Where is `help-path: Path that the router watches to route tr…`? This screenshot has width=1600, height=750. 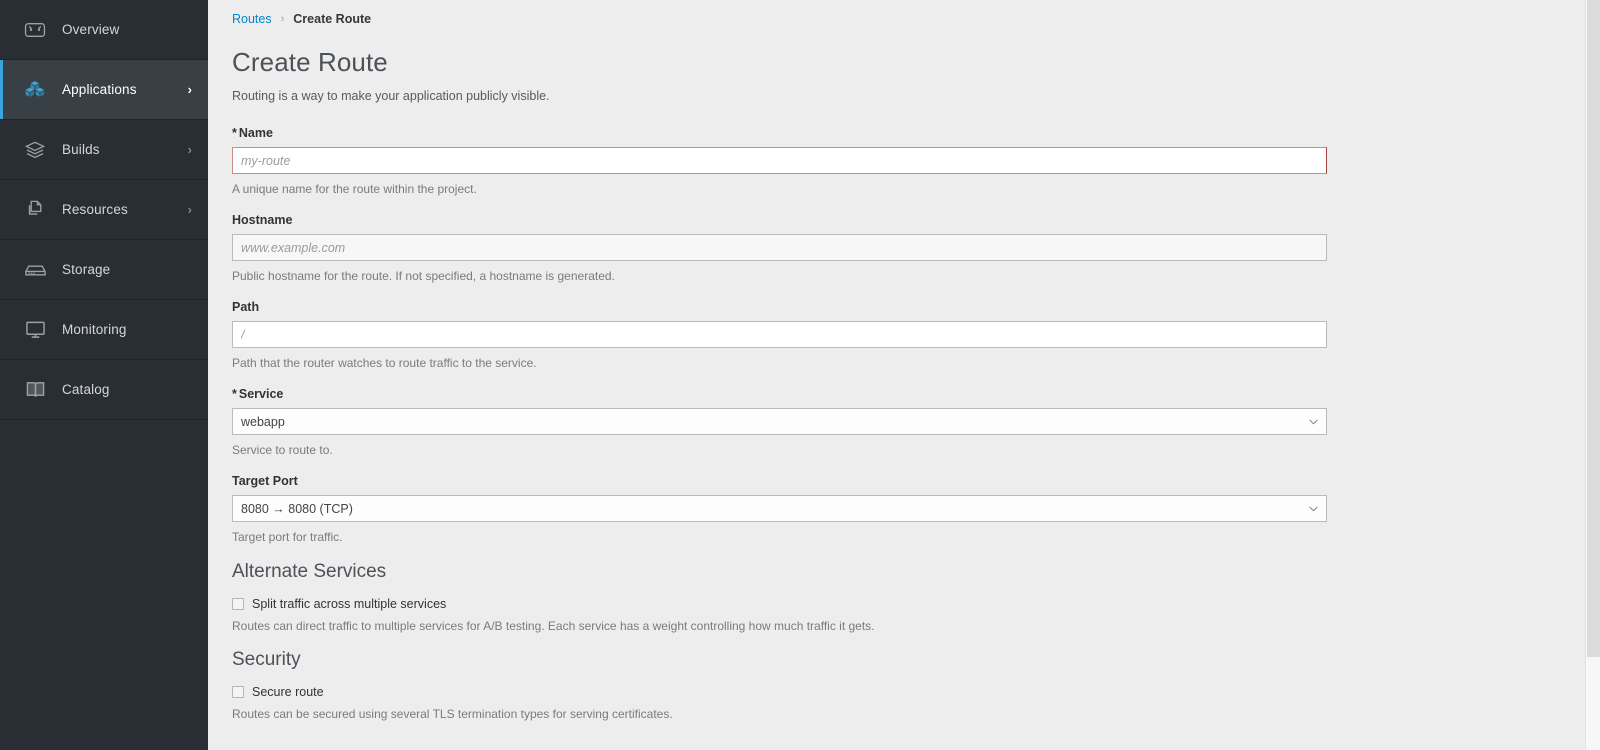
help-path: Path that the router watches to route tr… is located at coordinates (384, 363).